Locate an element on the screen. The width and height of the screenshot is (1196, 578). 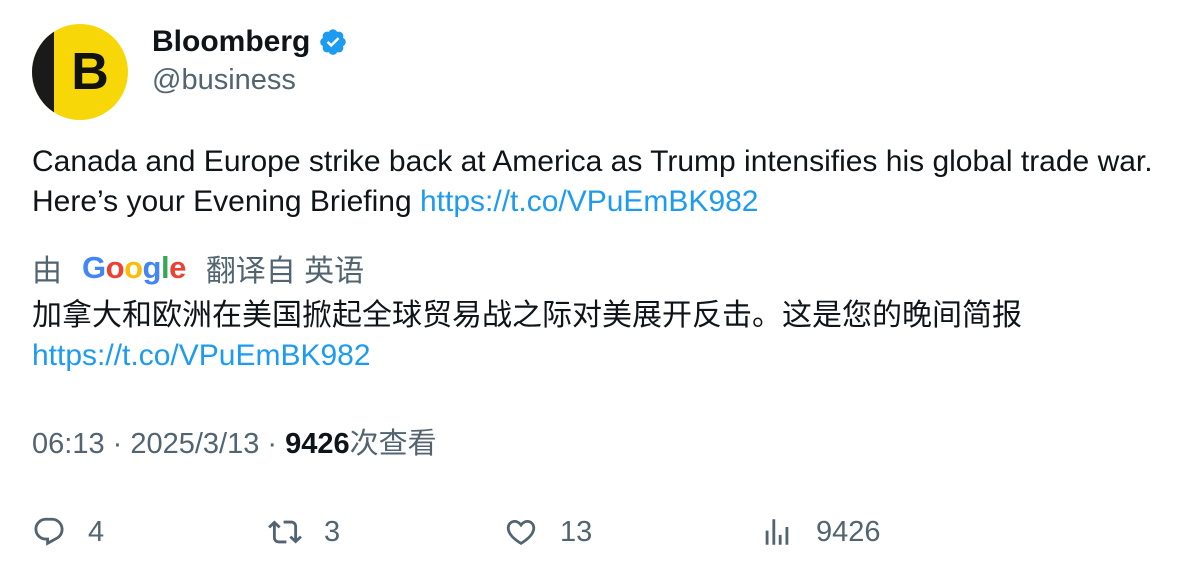
views-button: 9426 is located at coordinates (820, 532).